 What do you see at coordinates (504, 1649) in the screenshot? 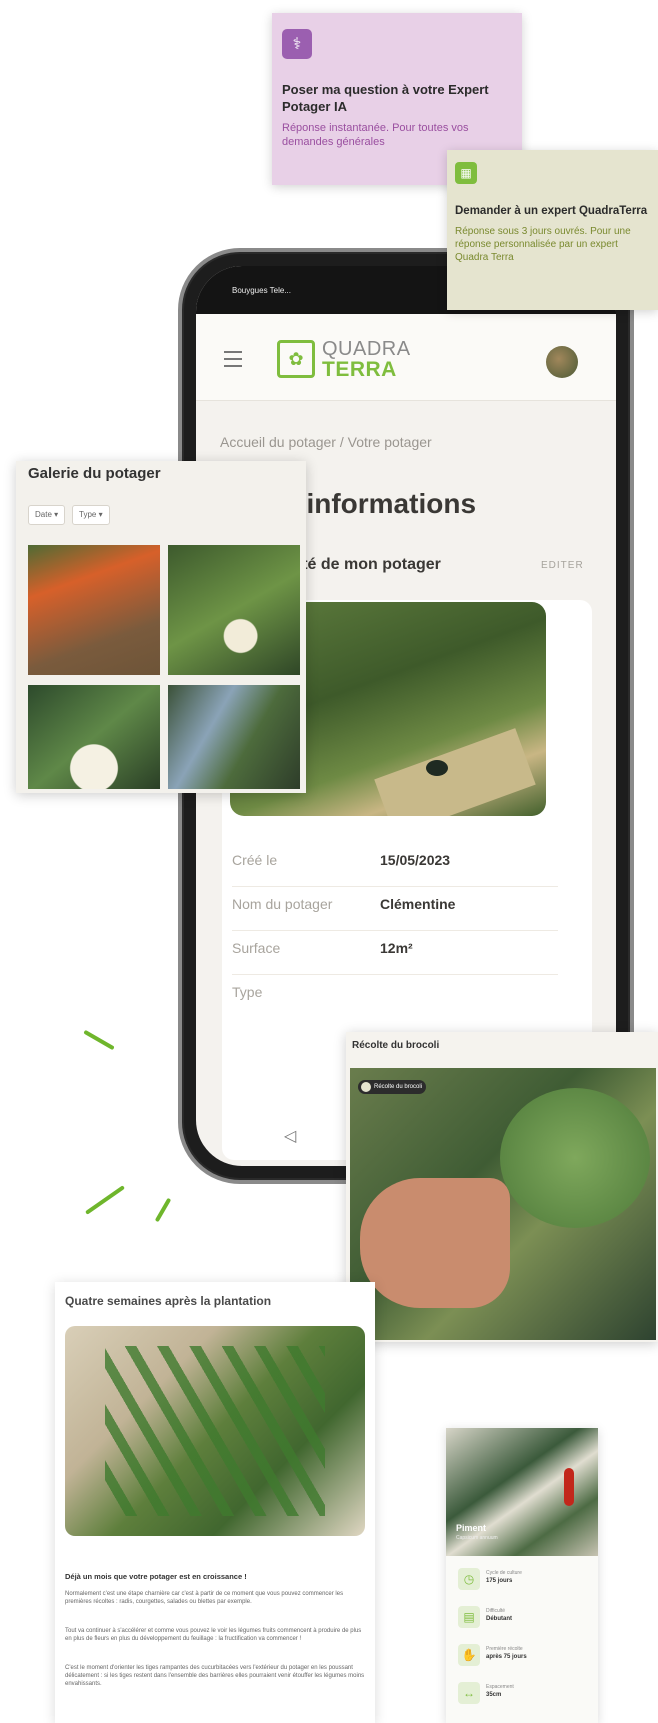
I see `plant-detail-key: Première récolte` at bounding box center [504, 1649].